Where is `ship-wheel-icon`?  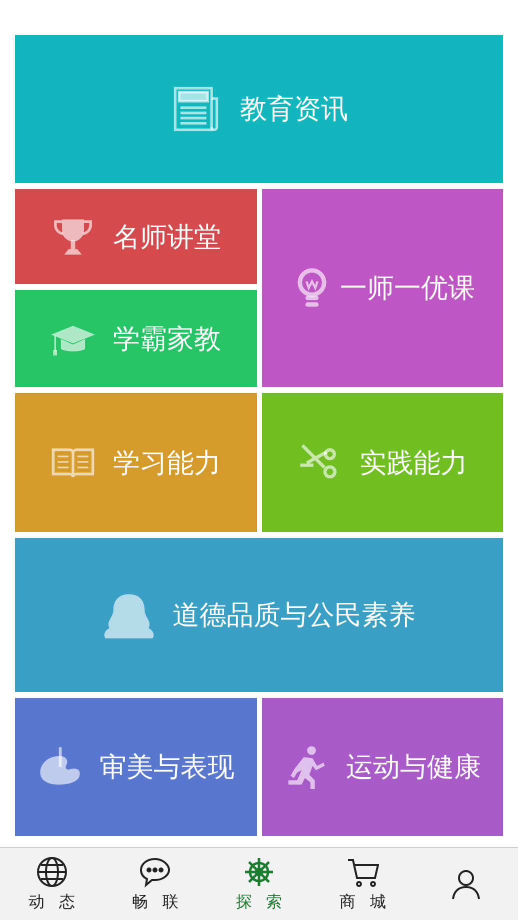
ship-wheel-icon is located at coordinates (258, 872).